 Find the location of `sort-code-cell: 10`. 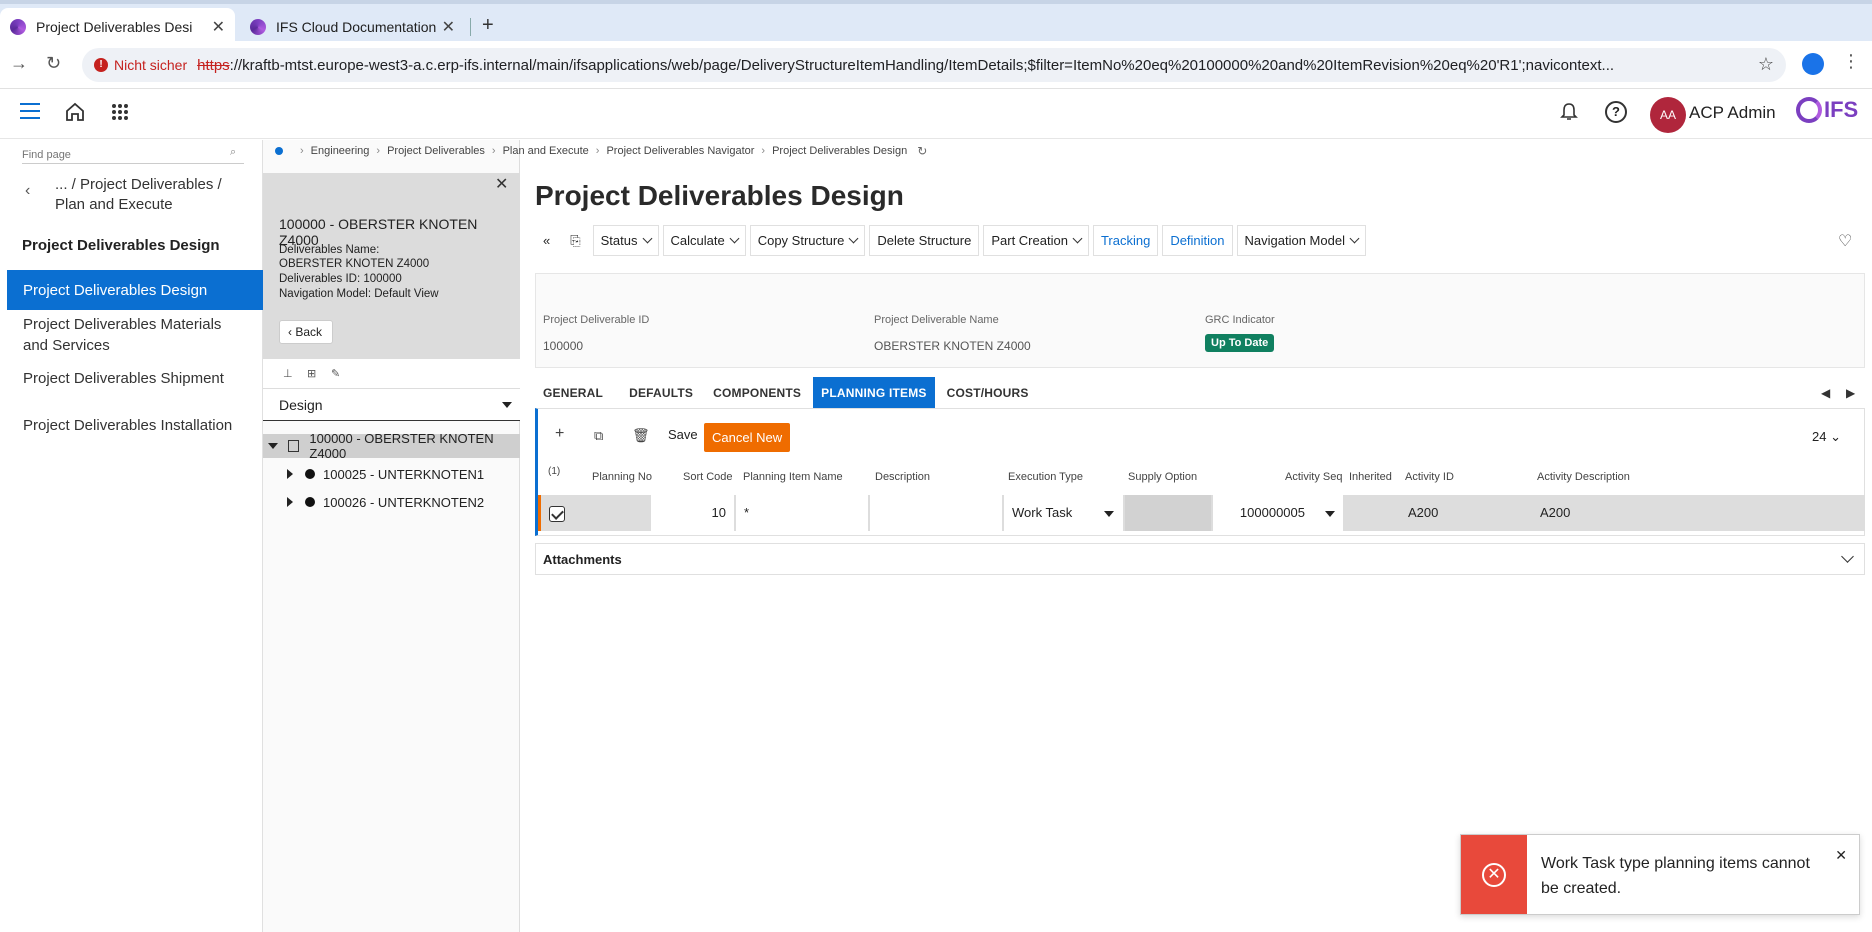

sort-code-cell: 10 is located at coordinates (692, 513).